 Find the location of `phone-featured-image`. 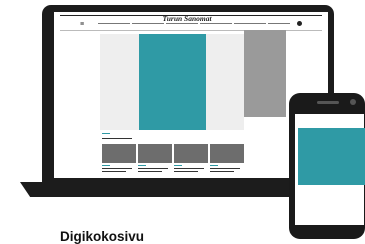

phone-featured-image is located at coordinates (331, 156).